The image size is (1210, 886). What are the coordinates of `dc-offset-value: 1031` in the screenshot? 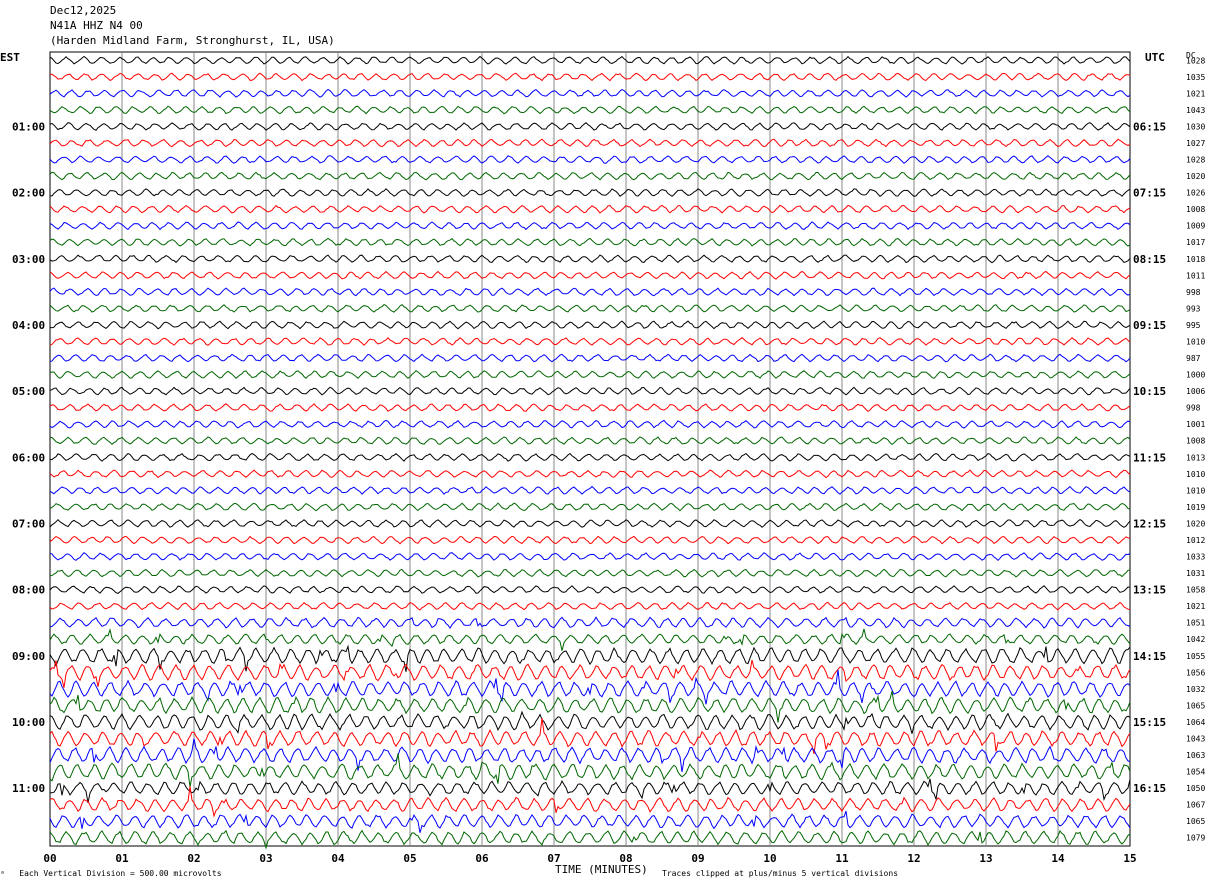 It's located at (1195, 573).